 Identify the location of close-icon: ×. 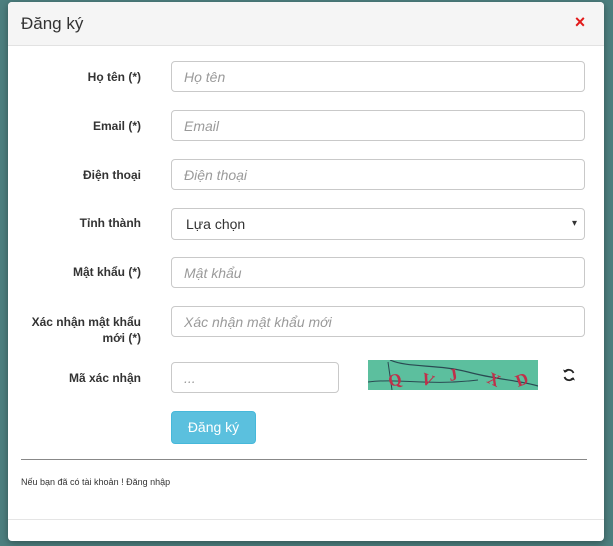
(580, 22).